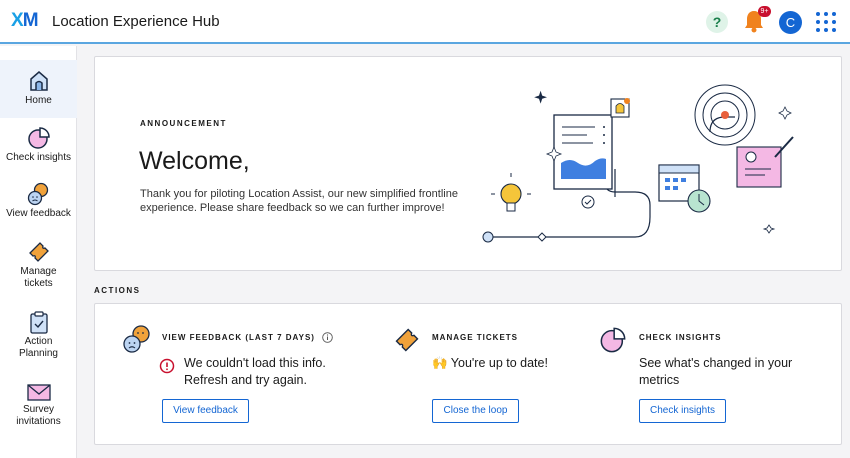 The image size is (850, 458). What do you see at coordinates (238, 337) in the screenshot?
I see `view-feedback-title: VIEW FEEDBACK (LAST 7 DAYS)` at bounding box center [238, 337].